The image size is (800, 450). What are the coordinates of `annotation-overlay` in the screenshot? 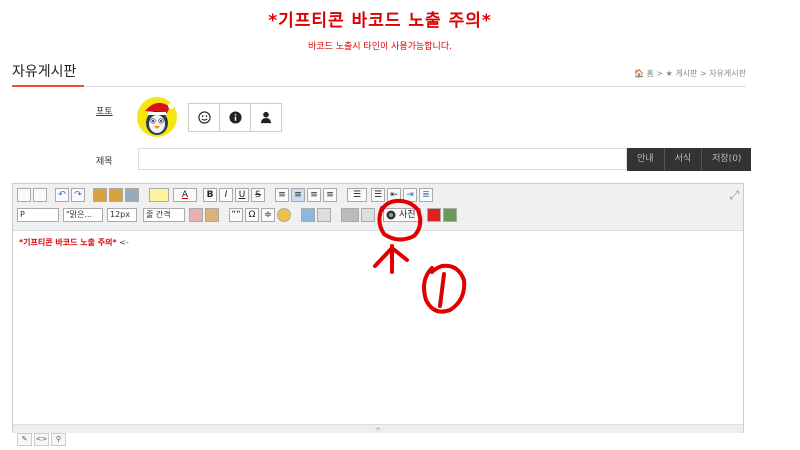 It's located at (420, 256).